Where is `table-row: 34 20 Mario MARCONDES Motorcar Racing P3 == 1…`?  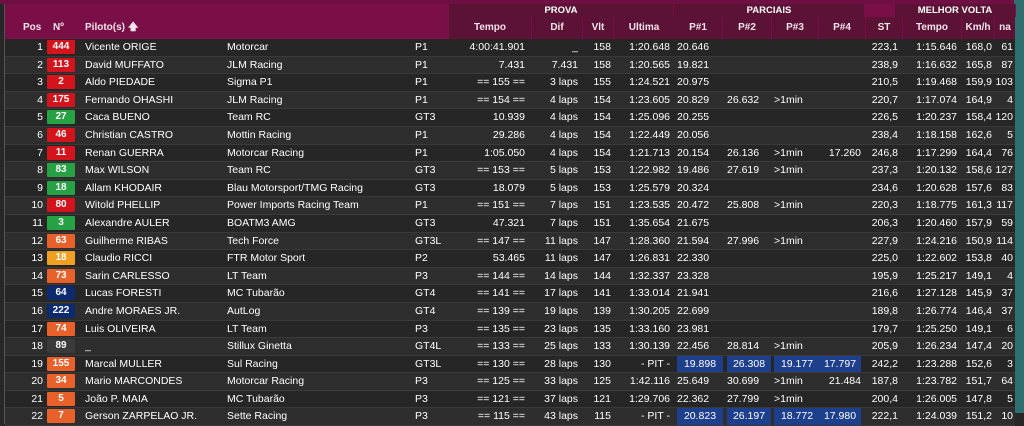 table-row: 34 20 Mario MARCONDES Motorcar Racing P3 == 1… is located at coordinates (510, 382).